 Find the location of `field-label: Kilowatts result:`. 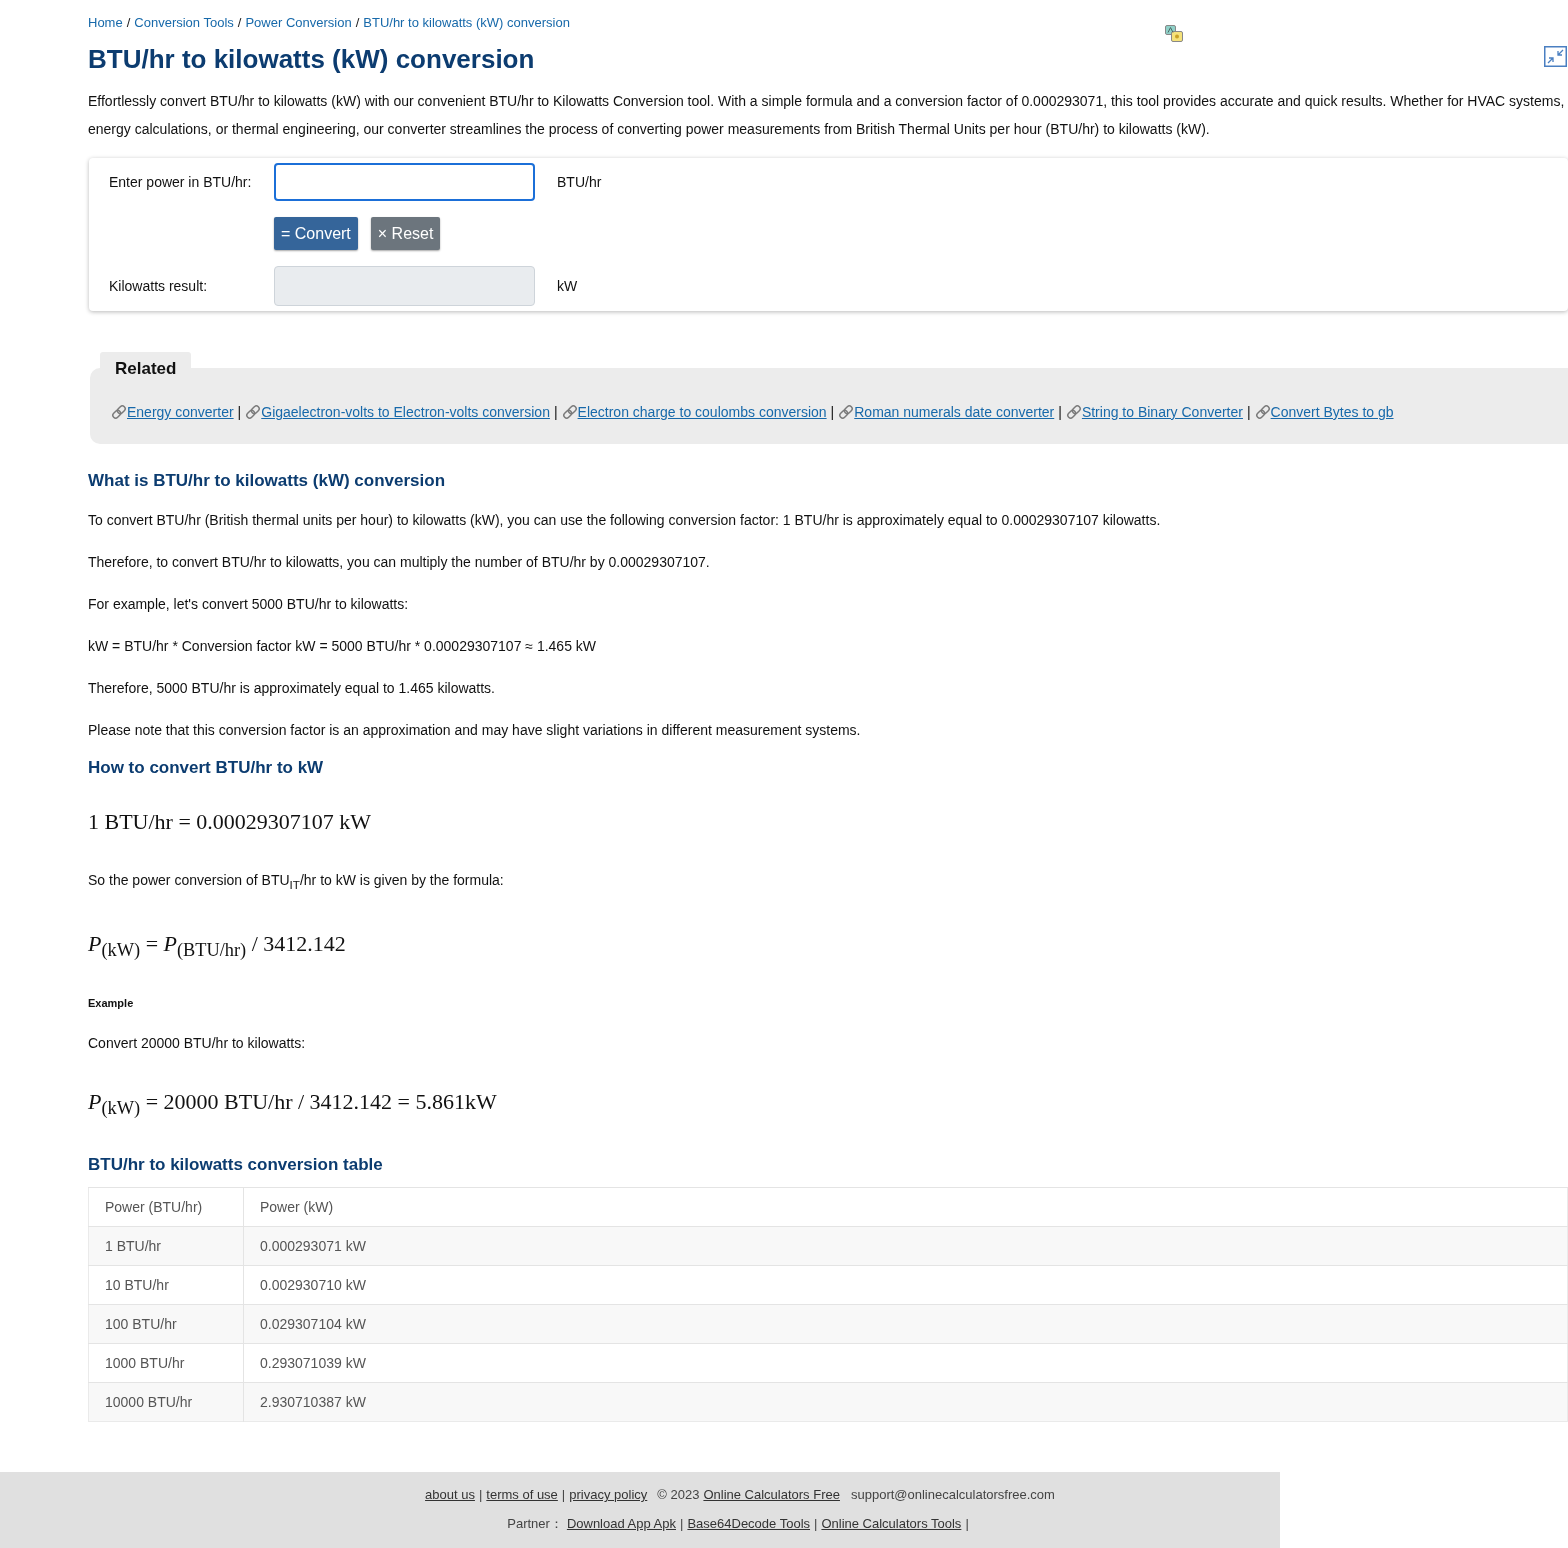

field-label: Kilowatts result: is located at coordinates (158, 286).